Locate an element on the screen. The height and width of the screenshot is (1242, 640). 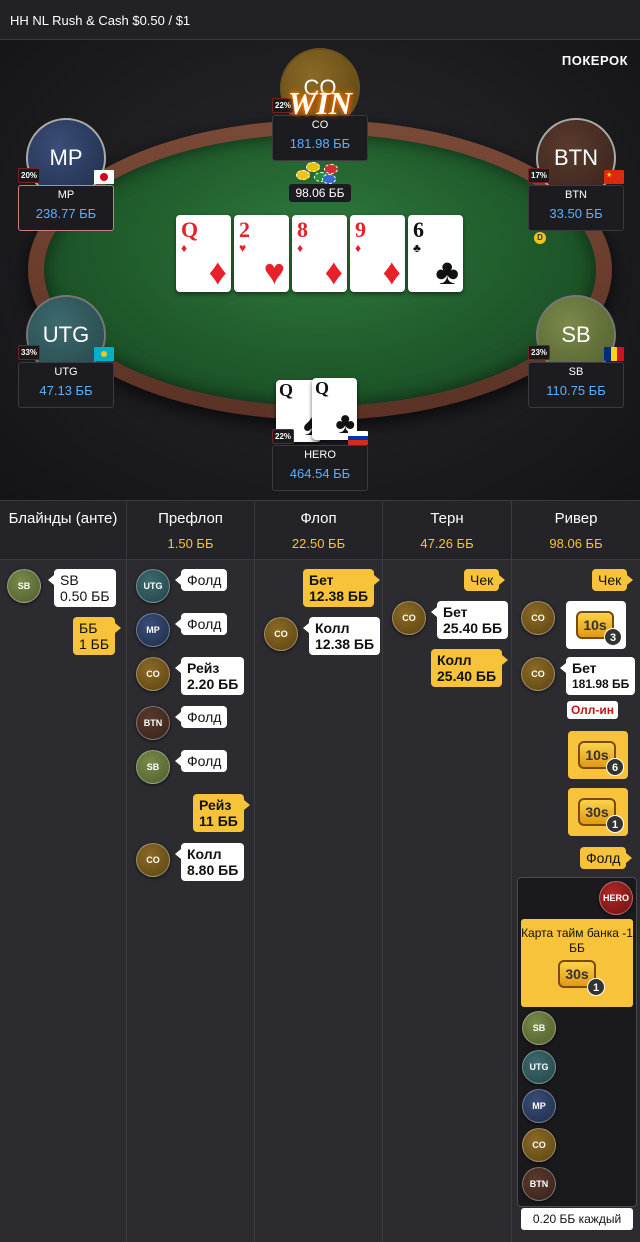
ante-each-label: 0.20 ББ каждый is located at coordinates (577, 1219).